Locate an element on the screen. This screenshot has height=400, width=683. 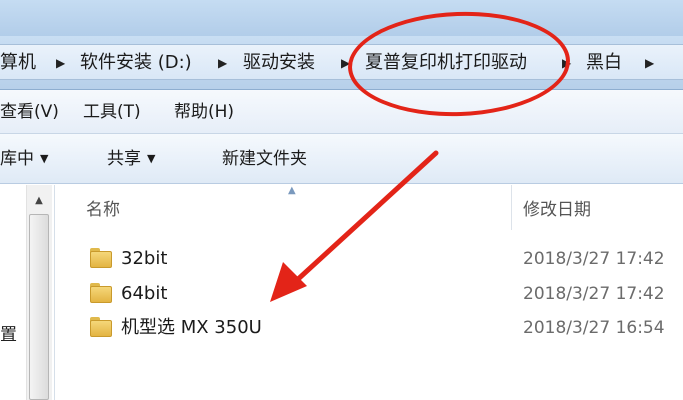
column-header-name: 名称 is located at coordinates (103, 210).